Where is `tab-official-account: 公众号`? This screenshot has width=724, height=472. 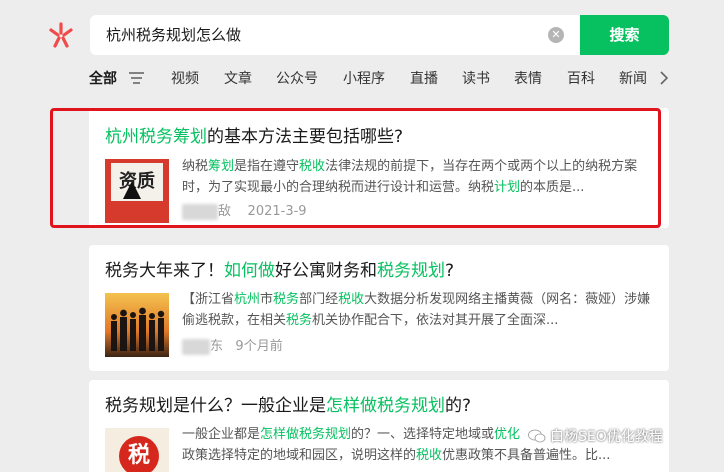
tab-official-account: 公众号 is located at coordinates (297, 79).